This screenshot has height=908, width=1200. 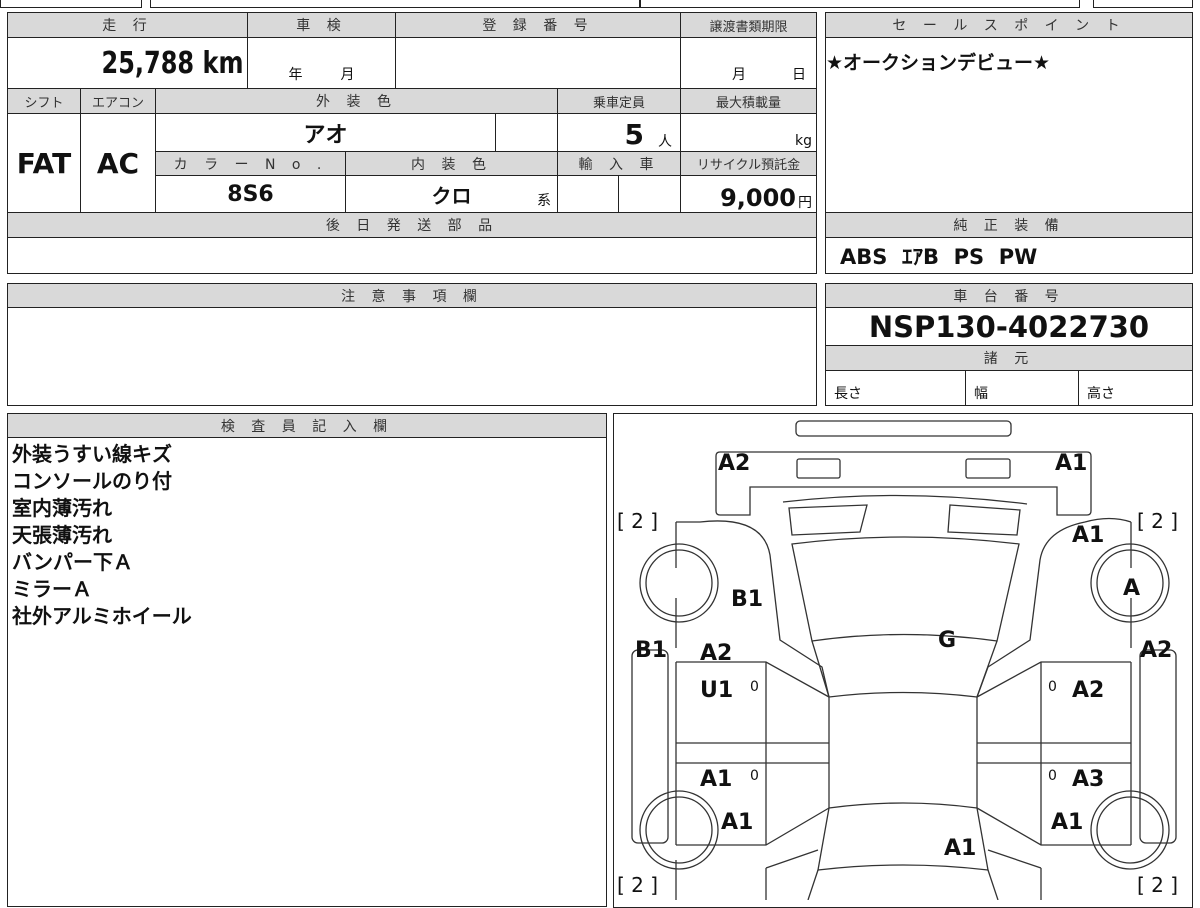 I want to click on exterior-header: 外 装 色, so click(x=356, y=101).